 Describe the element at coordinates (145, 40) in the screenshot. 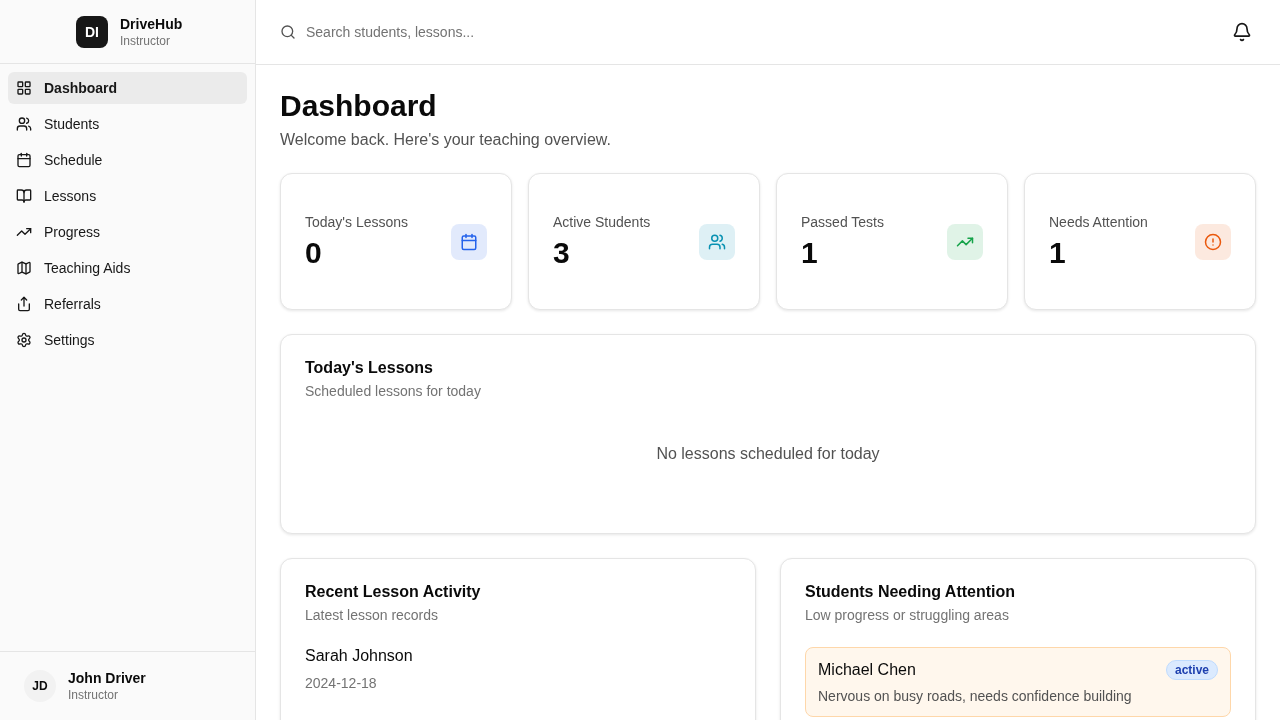

I see `brand-role: Instructor` at that location.